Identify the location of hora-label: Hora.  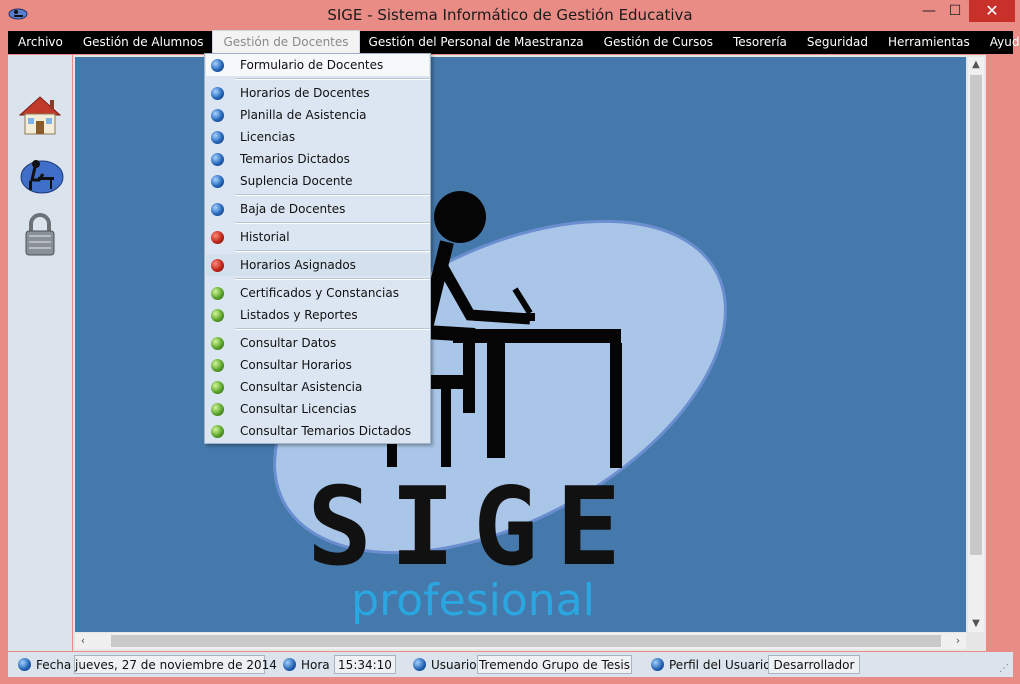
(306, 665).